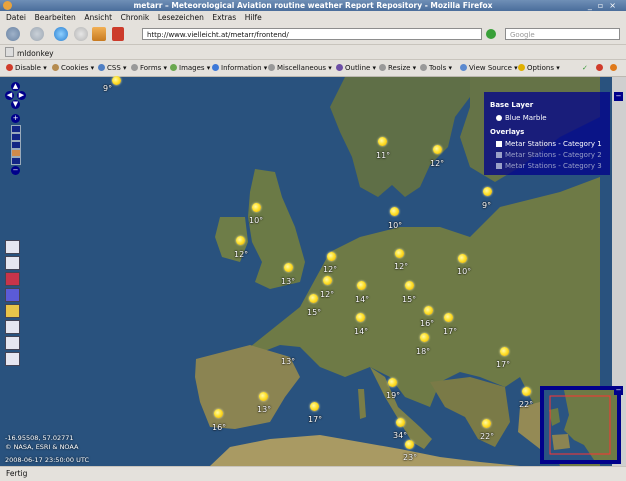 This screenshot has height=481, width=626. What do you see at coordinates (585, 68) in the screenshot?
I see `validation-ok-icon: ✓` at bounding box center [585, 68].